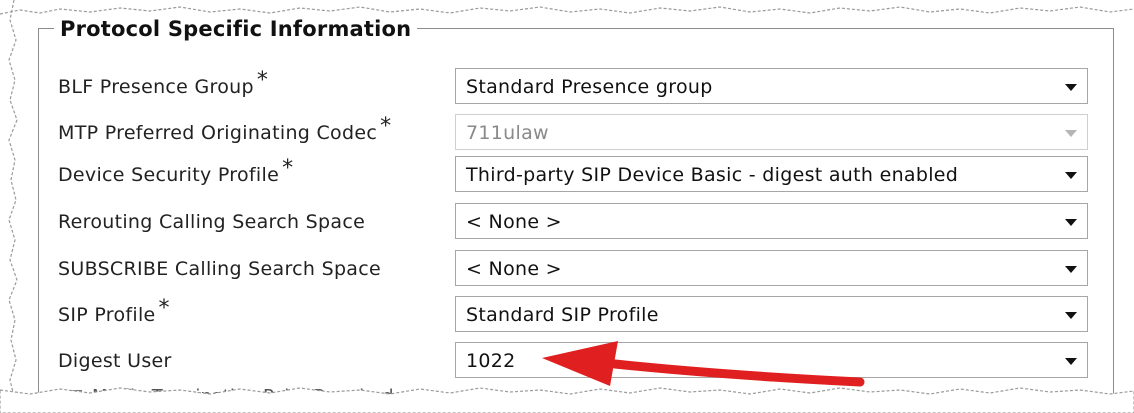  What do you see at coordinates (236, 29) in the screenshot?
I see `section-legend: Protocol Specific Information` at bounding box center [236, 29].